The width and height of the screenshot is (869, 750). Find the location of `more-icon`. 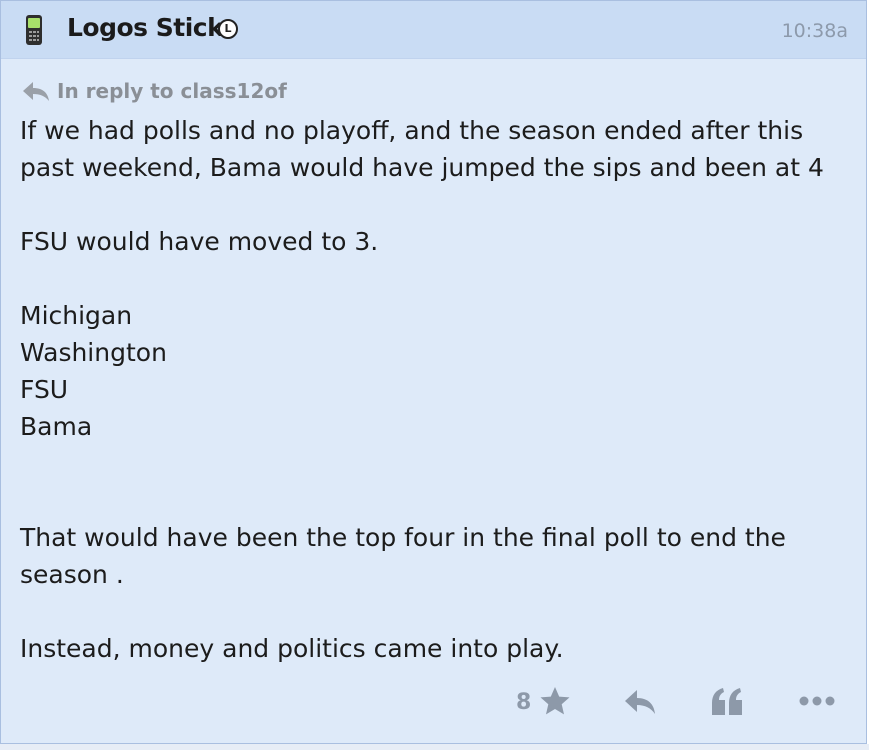

more-icon is located at coordinates (817, 701).